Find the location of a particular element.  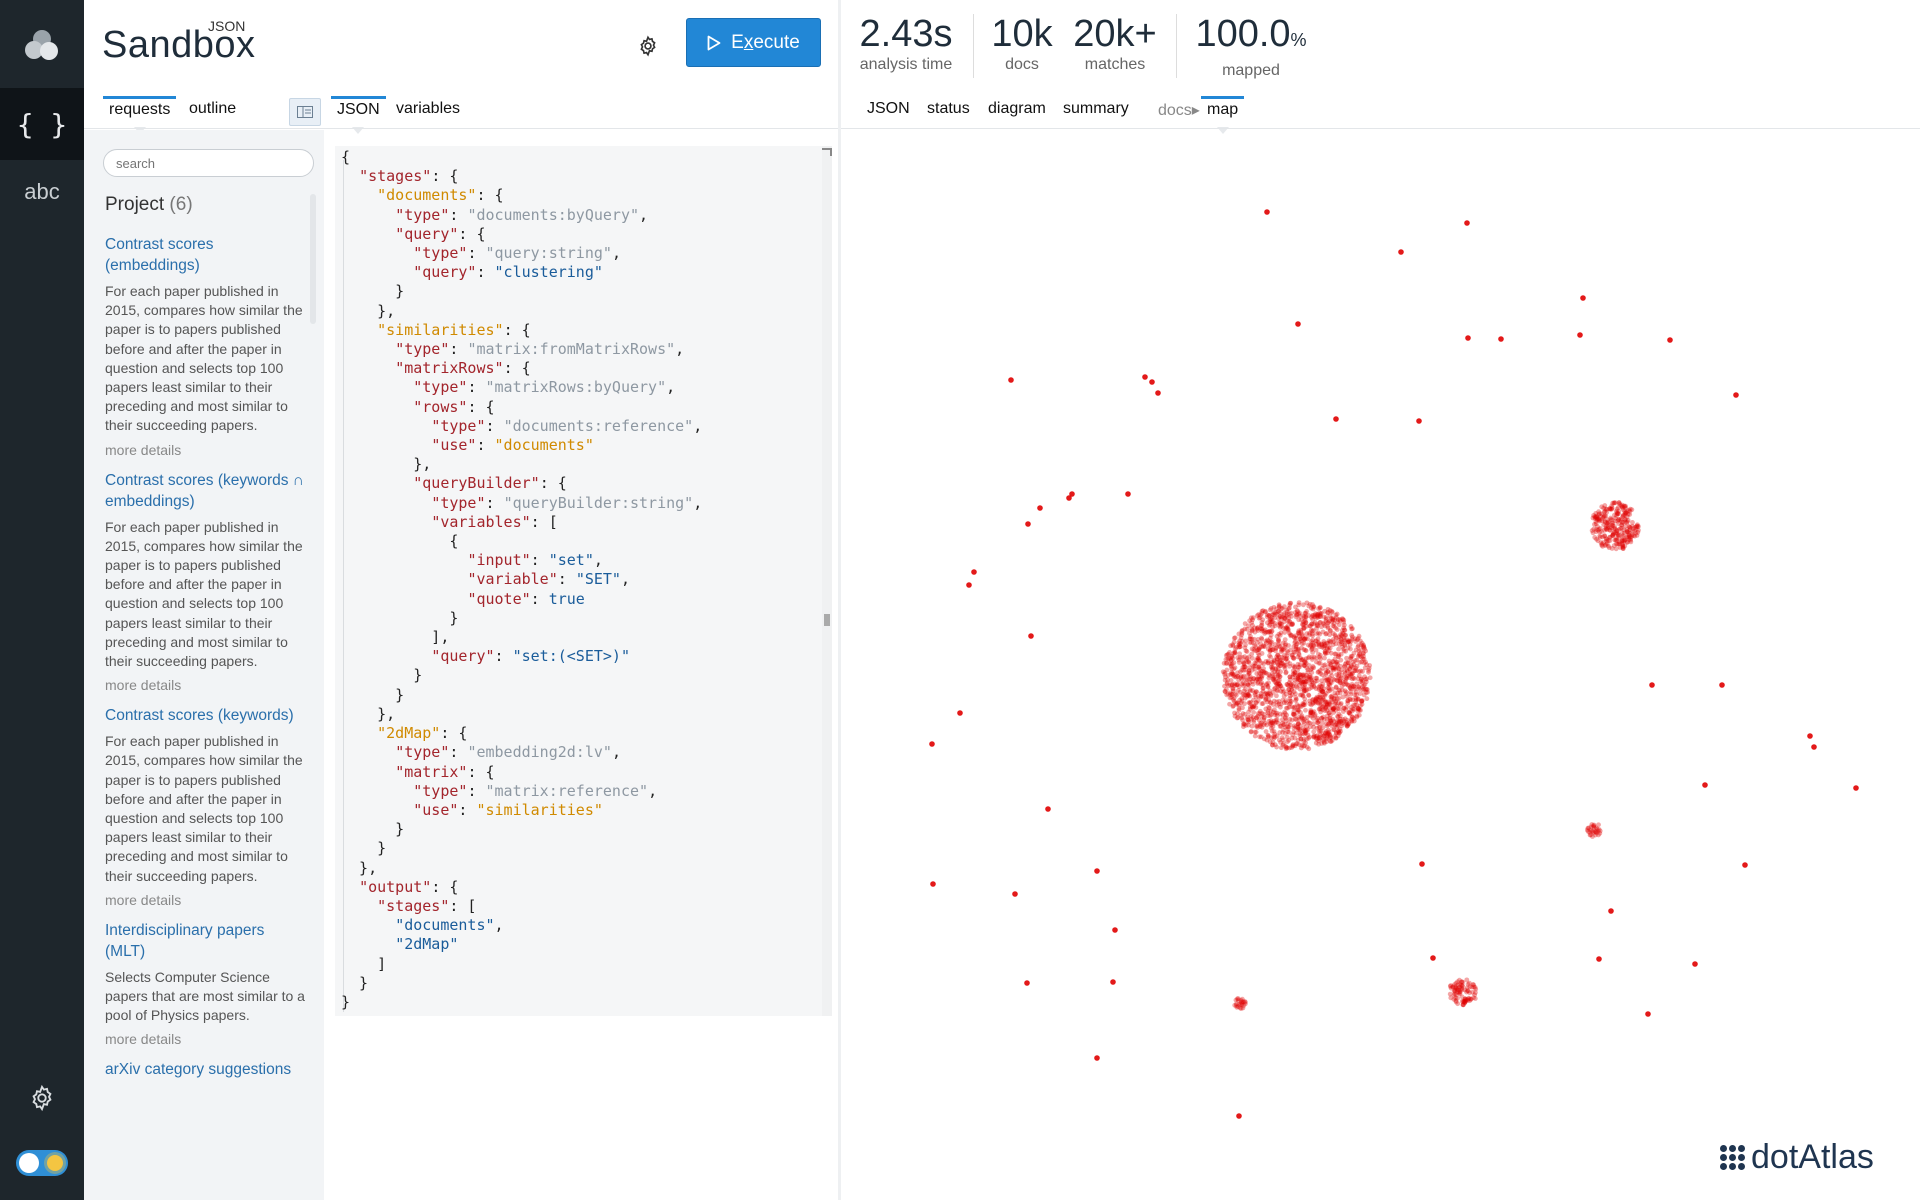

app-logo-icon is located at coordinates (42, 46).